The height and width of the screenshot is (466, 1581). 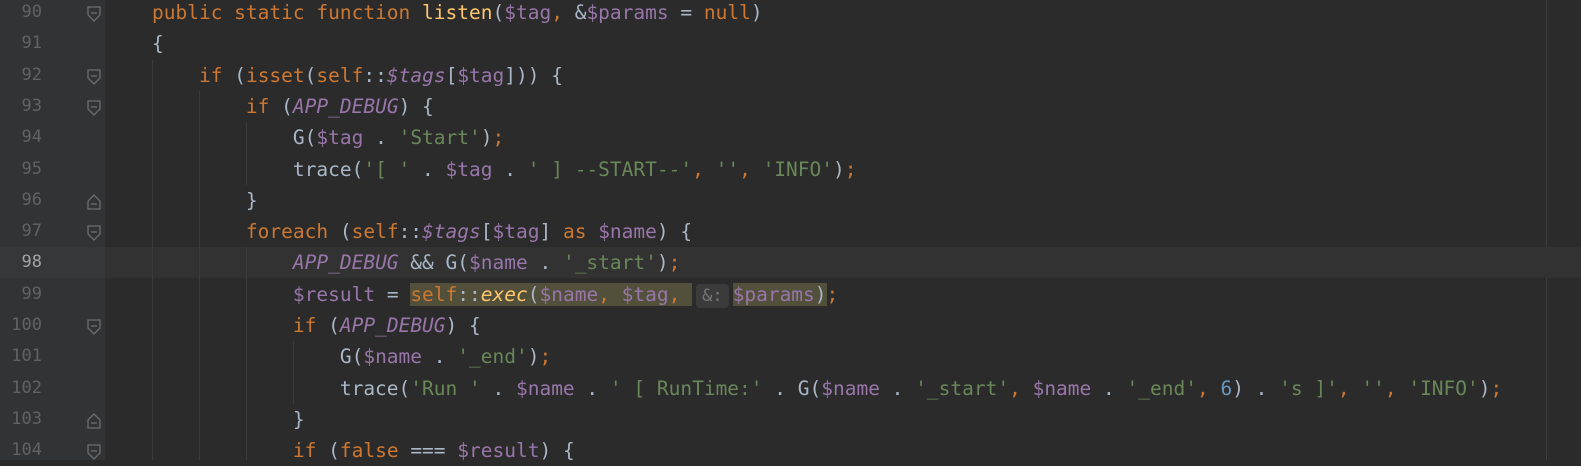 I want to click on code-text: foreach (self::$tags[$tag] as $name) {, so click(x=422, y=231).